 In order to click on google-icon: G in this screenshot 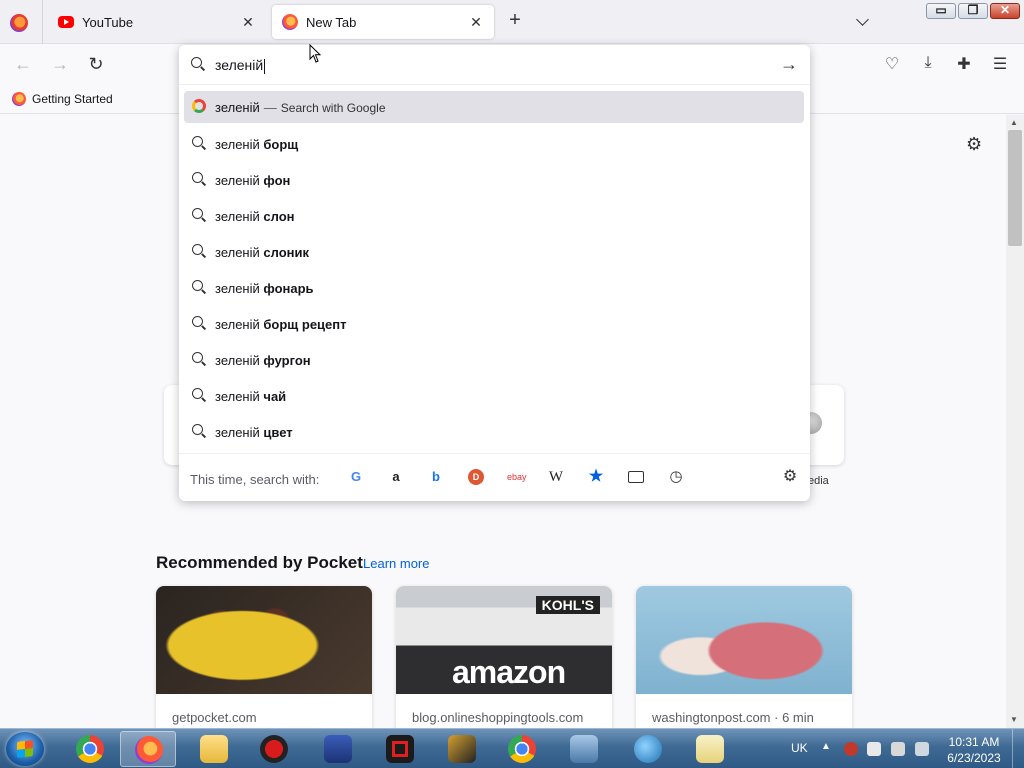, I will do `click(356, 477)`.